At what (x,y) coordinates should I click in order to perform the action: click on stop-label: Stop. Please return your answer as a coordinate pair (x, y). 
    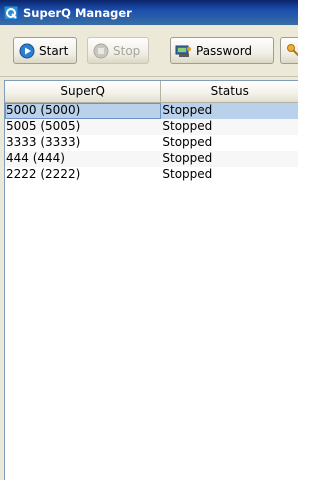
    Looking at the image, I should click on (127, 50).